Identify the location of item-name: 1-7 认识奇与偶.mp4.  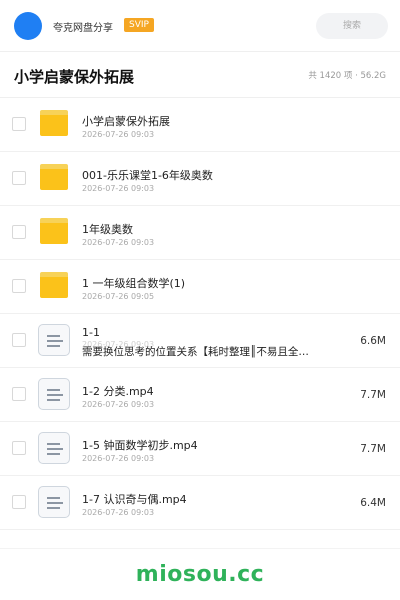
(134, 499).